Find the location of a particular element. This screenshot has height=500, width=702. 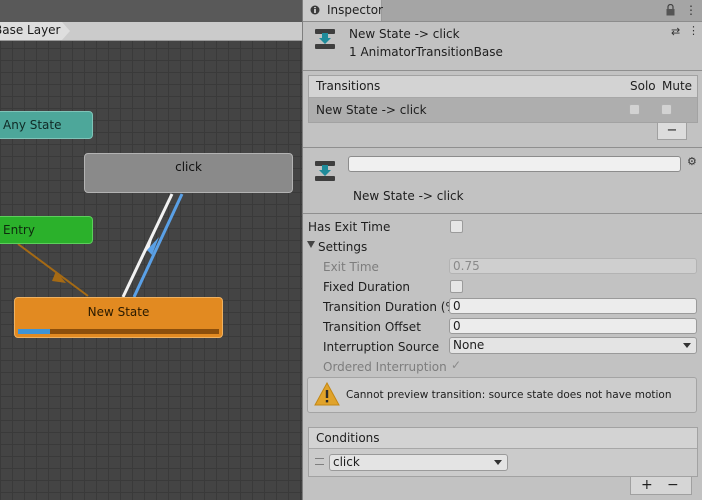

condition-parameter-dropdown: click is located at coordinates (418, 462).